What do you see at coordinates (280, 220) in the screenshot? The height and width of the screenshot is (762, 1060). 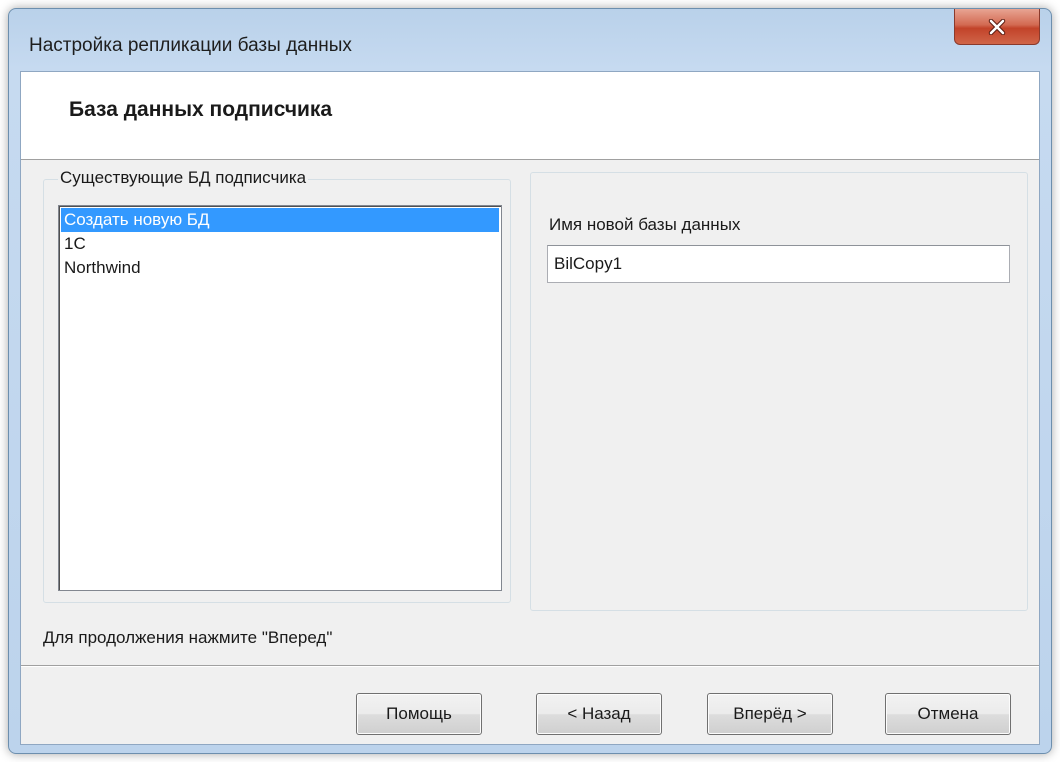 I see `list-item-create-new-db: Создать новую БД` at bounding box center [280, 220].